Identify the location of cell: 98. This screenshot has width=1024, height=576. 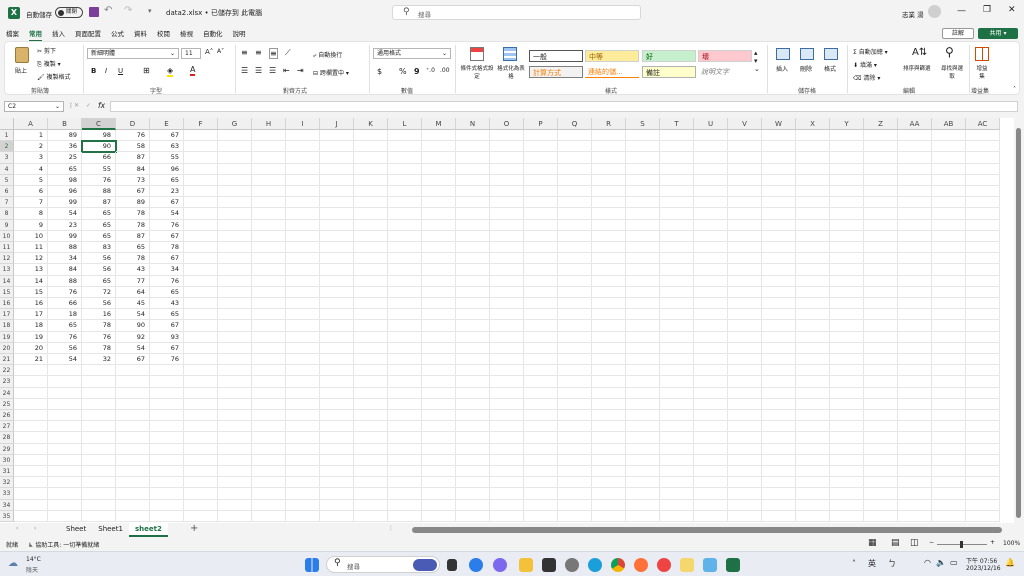
(99, 136).